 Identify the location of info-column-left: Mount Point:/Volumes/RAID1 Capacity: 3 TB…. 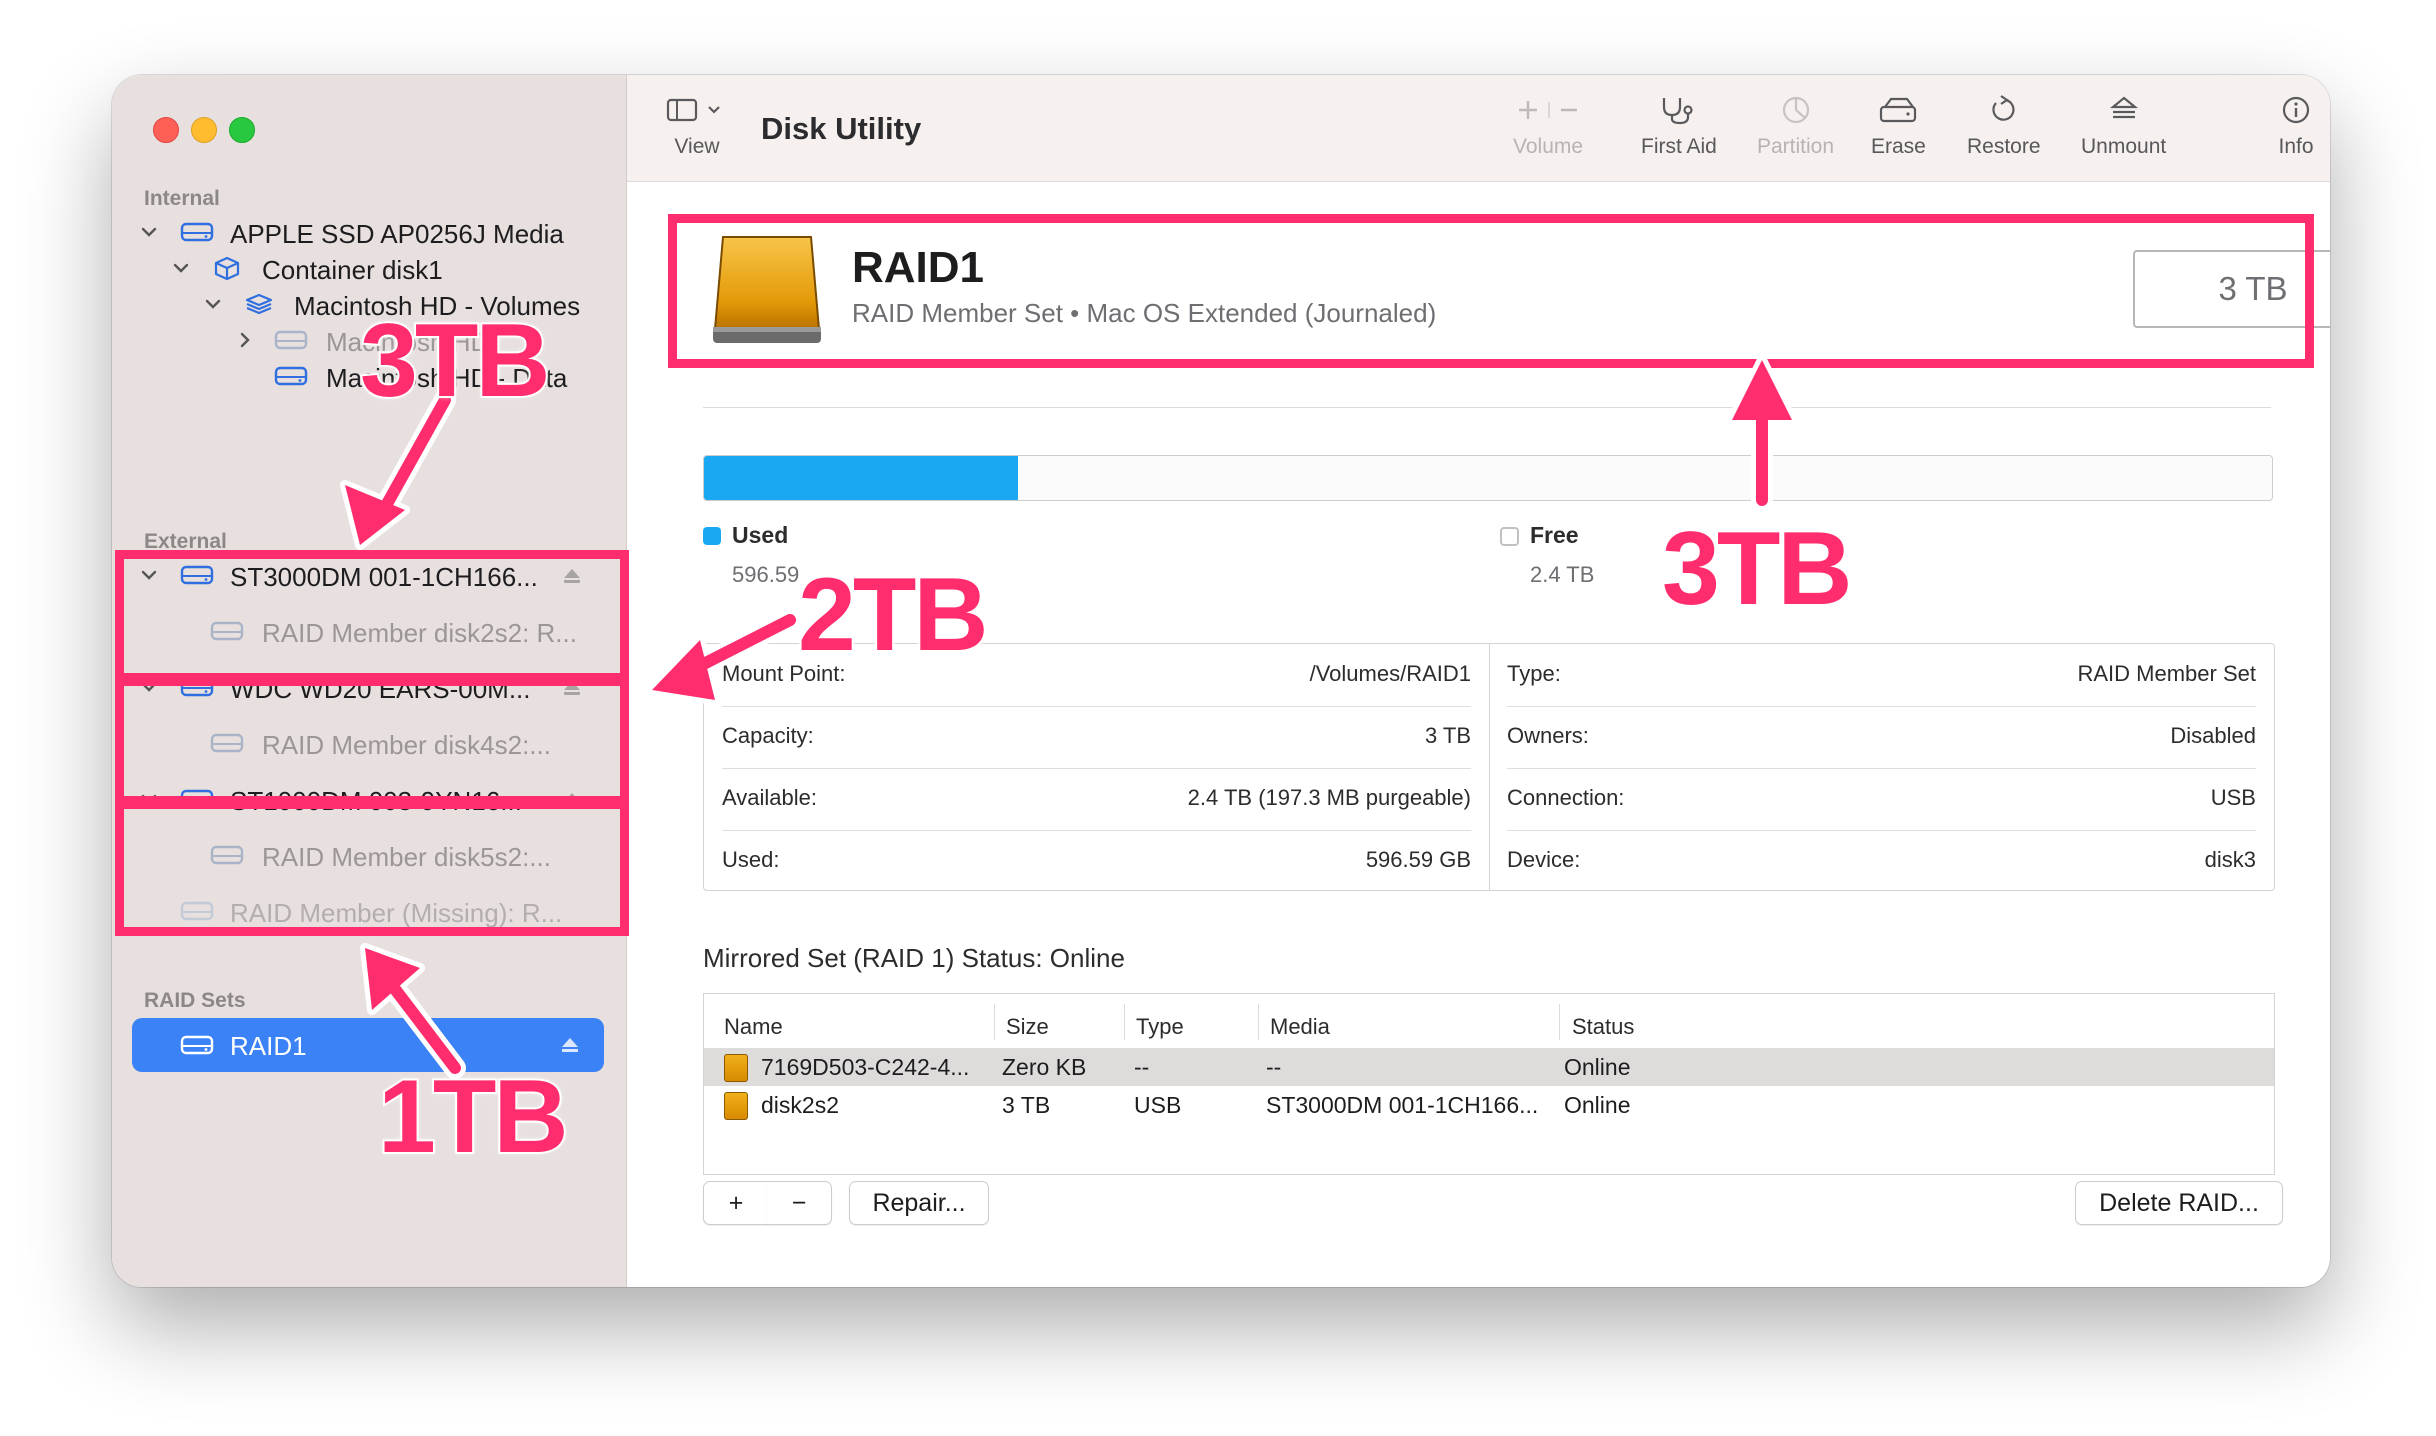
(1097, 767).